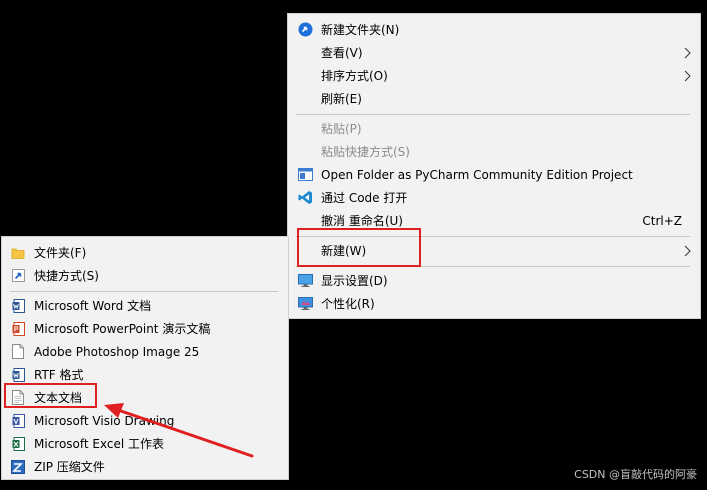  Describe the element at coordinates (635, 474) in the screenshot. I see `watermark: CSDN @盲敲代码的阿豪` at that location.